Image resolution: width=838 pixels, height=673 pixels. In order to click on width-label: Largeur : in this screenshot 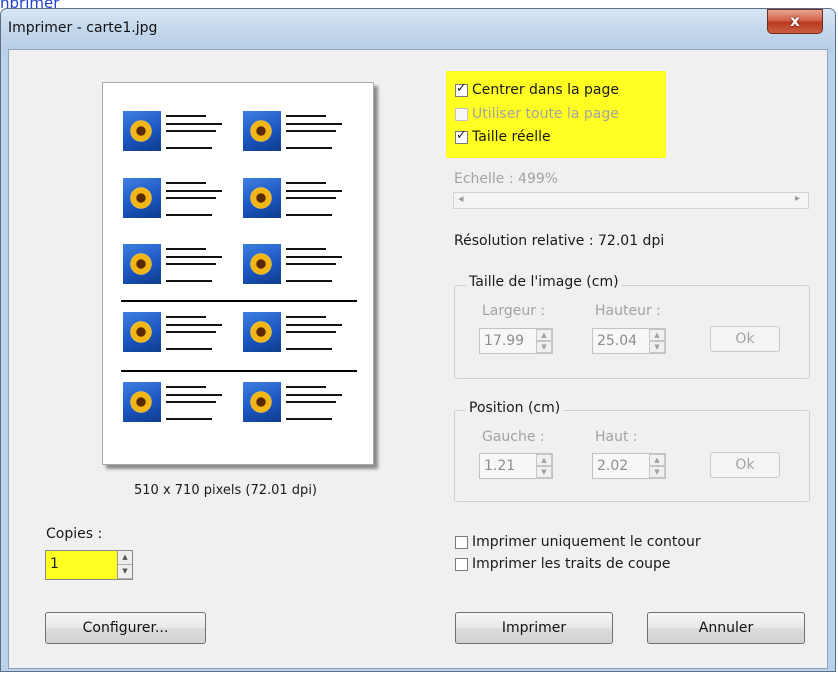, I will do `click(514, 311)`.